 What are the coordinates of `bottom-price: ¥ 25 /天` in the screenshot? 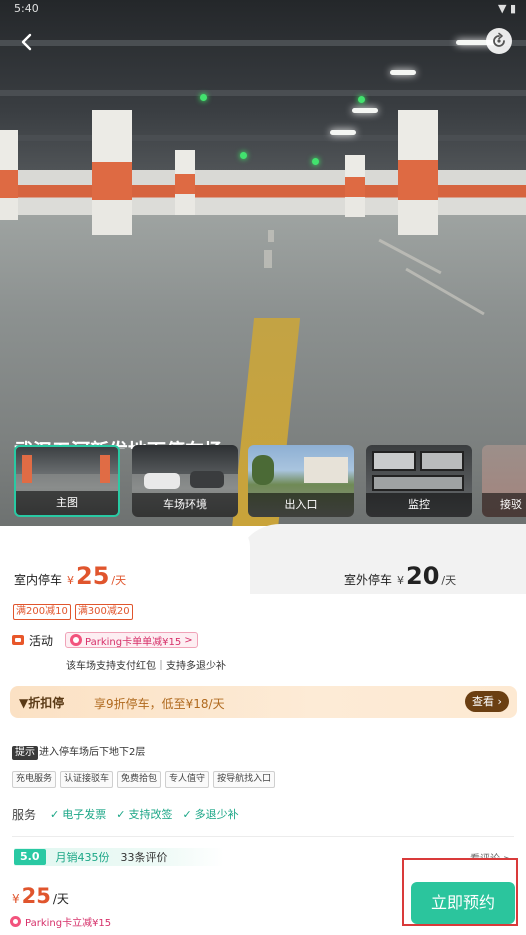 It's located at (40, 896).